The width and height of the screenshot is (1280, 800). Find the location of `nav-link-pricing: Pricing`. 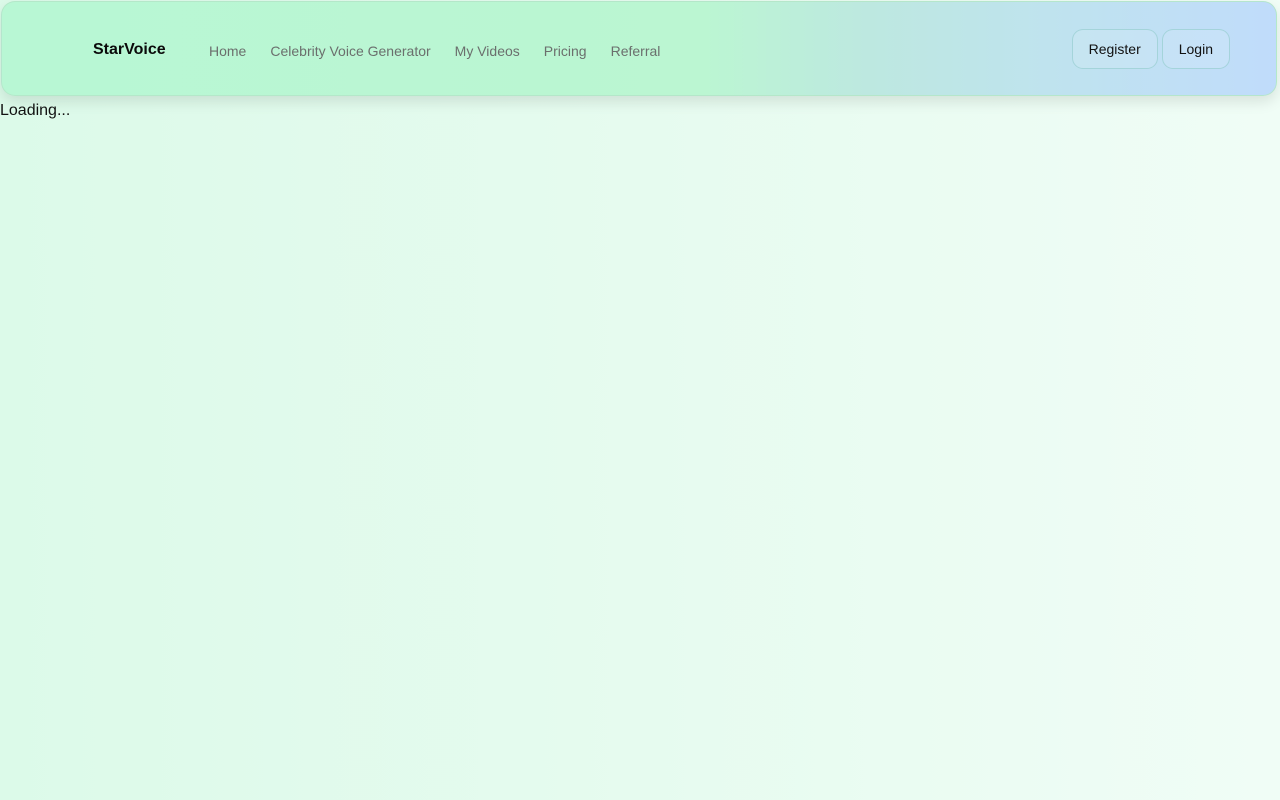

nav-link-pricing: Pricing is located at coordinates (565, 51).